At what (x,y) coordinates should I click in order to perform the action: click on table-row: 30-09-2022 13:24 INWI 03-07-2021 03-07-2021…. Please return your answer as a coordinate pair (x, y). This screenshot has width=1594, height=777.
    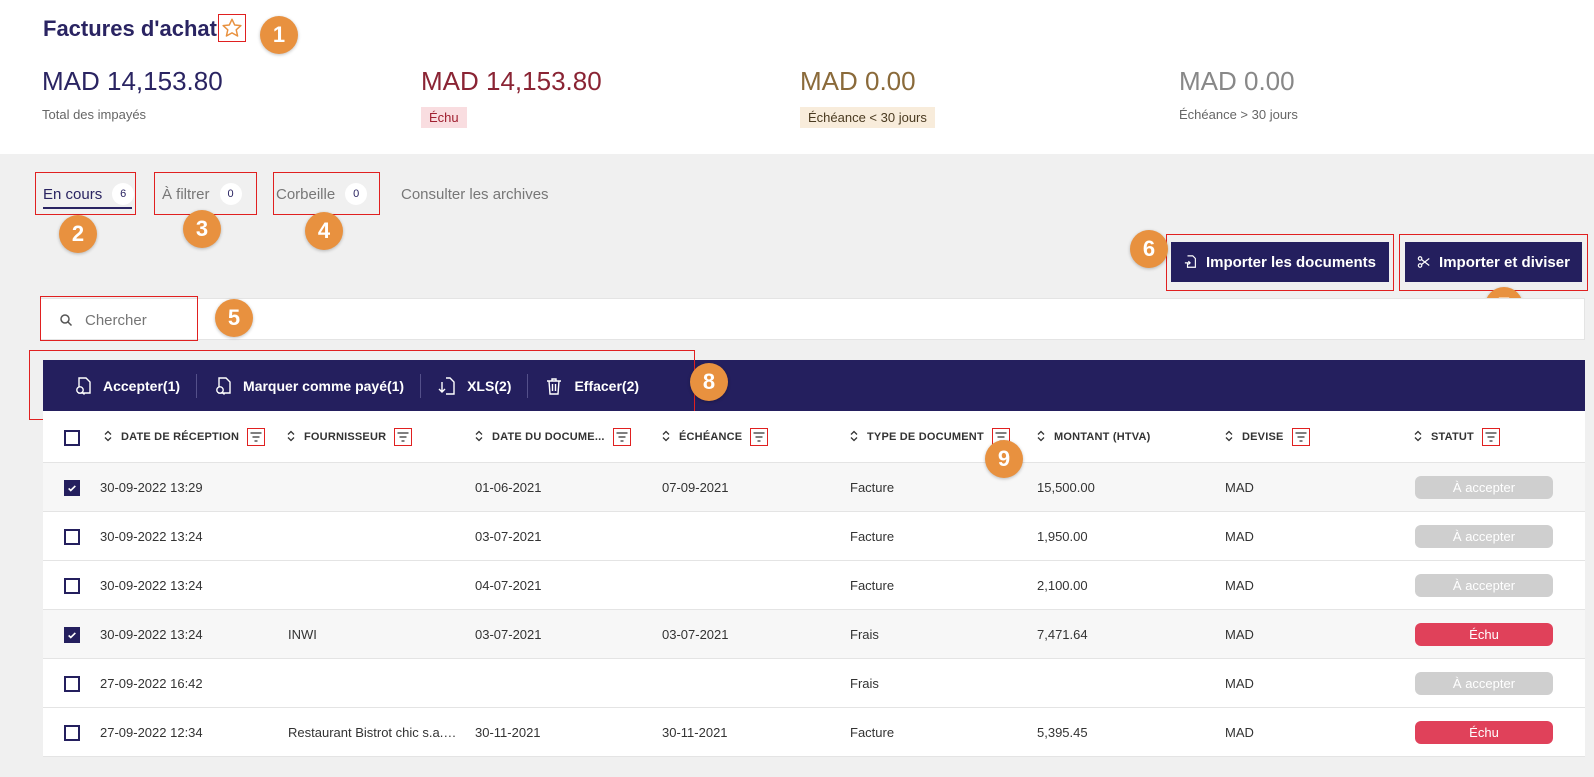
    Looking at the image, I should click on (814, 634).